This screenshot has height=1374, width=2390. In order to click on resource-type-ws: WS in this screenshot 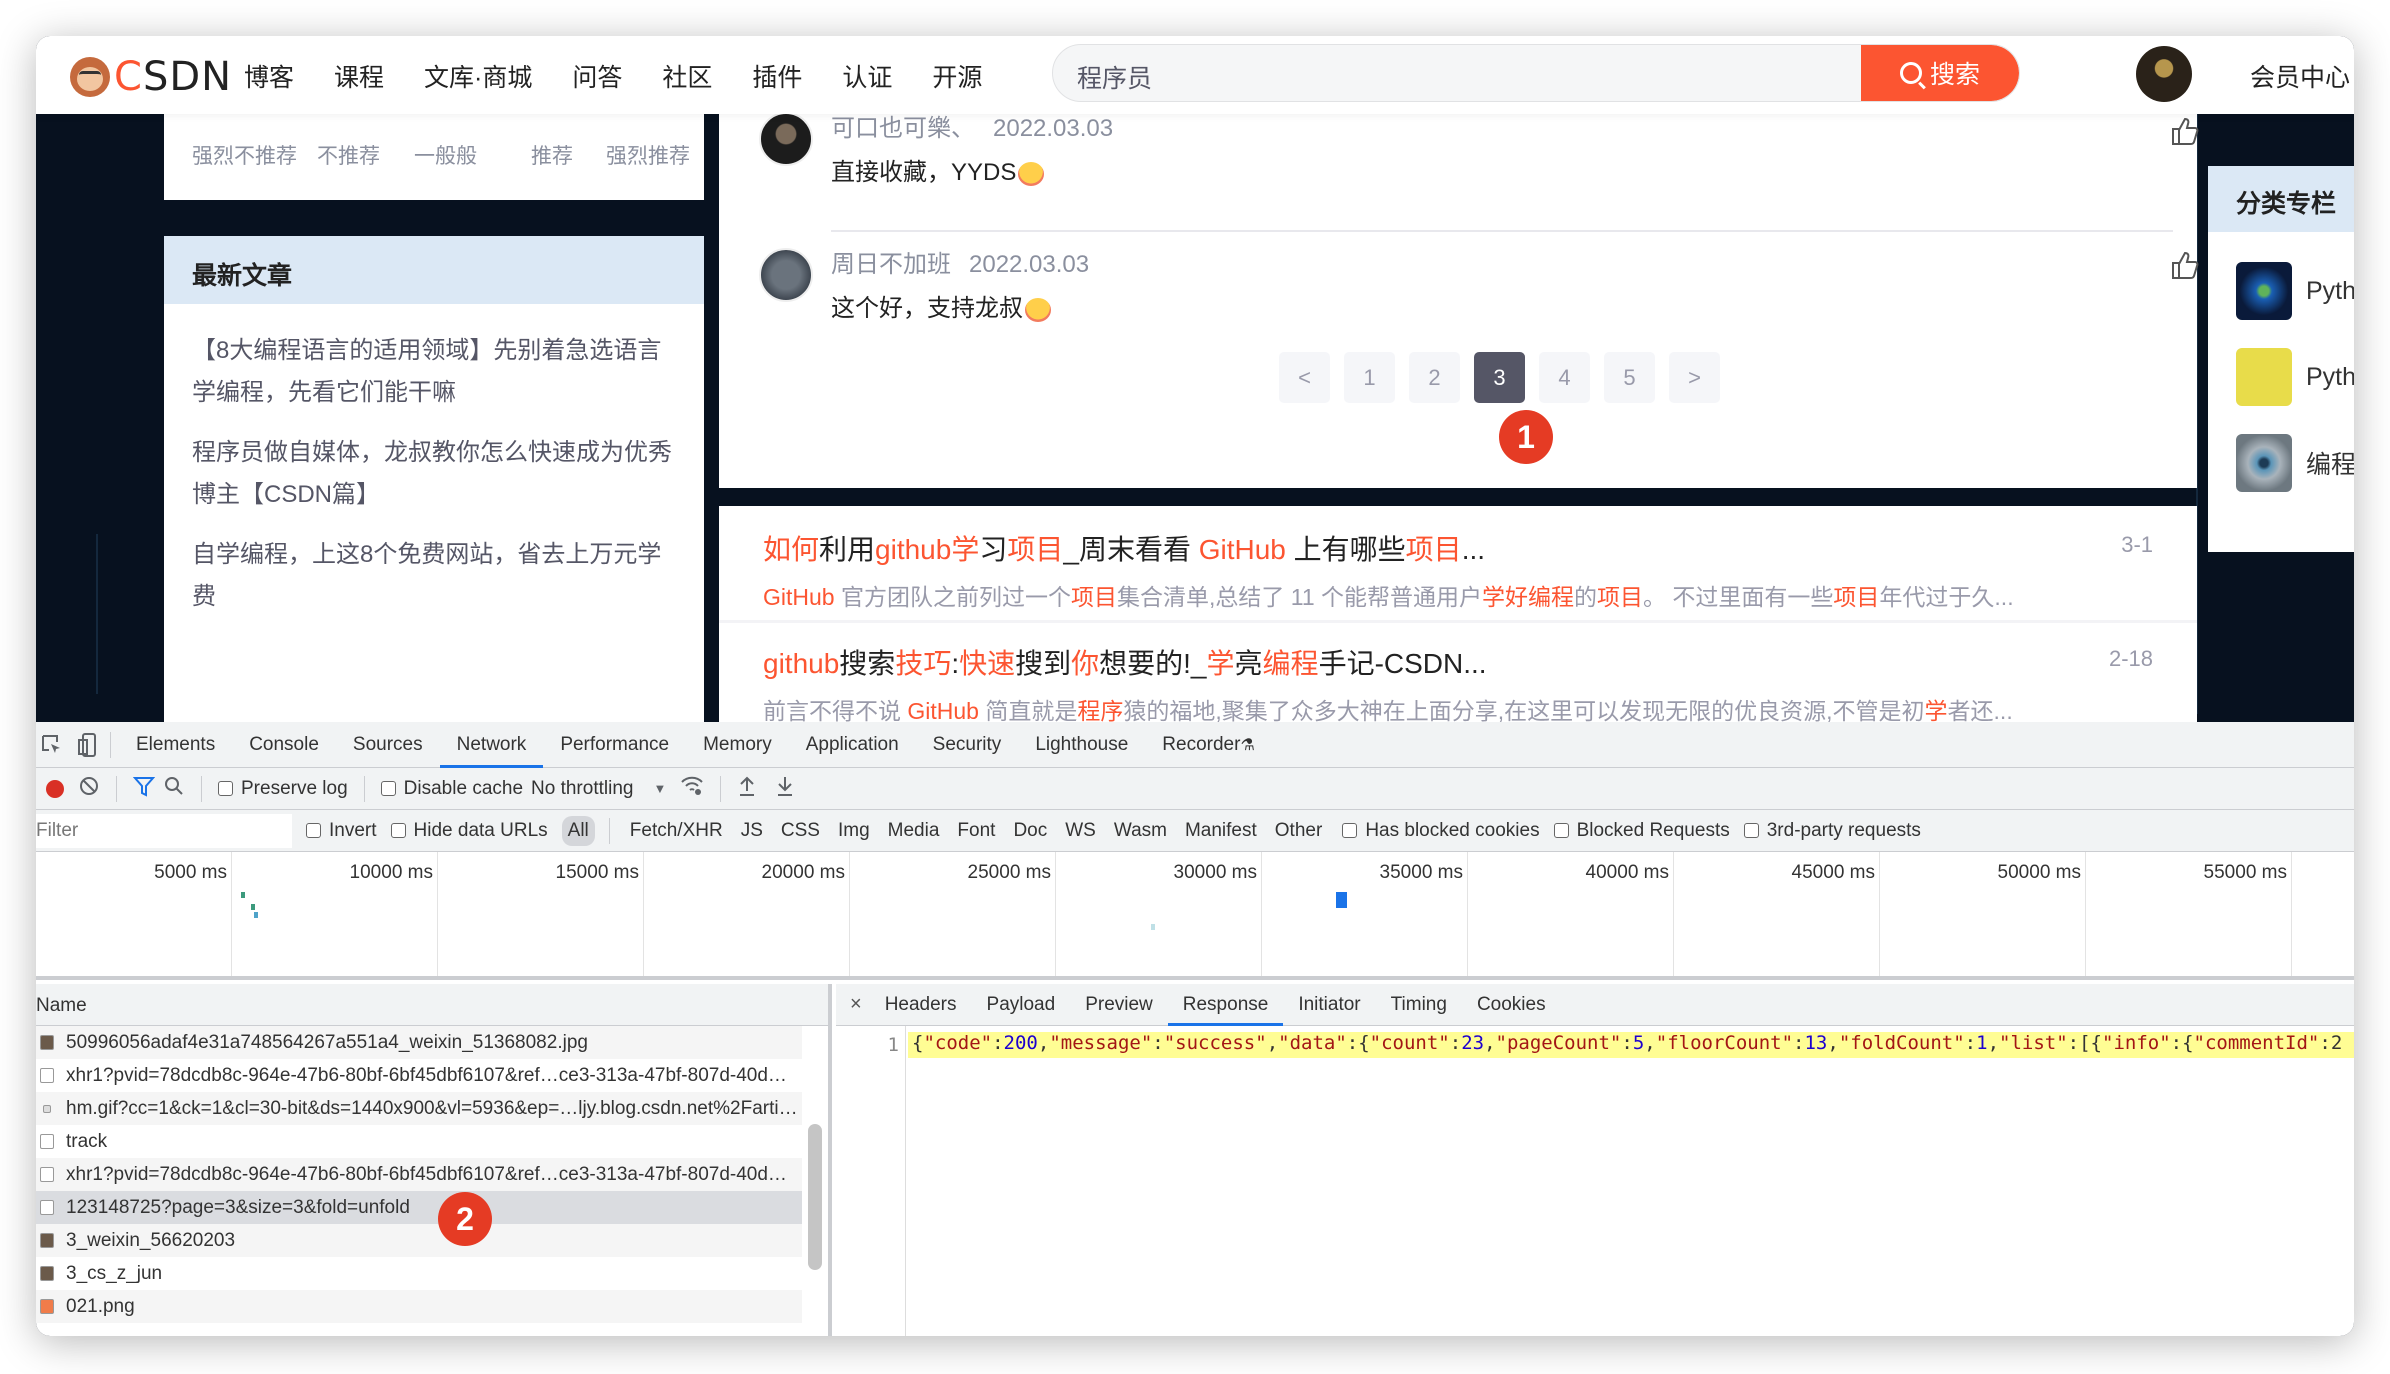, I will do `click(1080, 831)`.